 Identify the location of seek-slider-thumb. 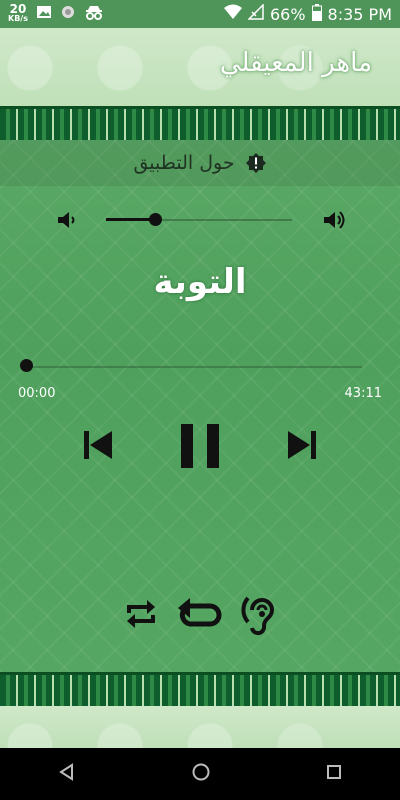
(26, 365).